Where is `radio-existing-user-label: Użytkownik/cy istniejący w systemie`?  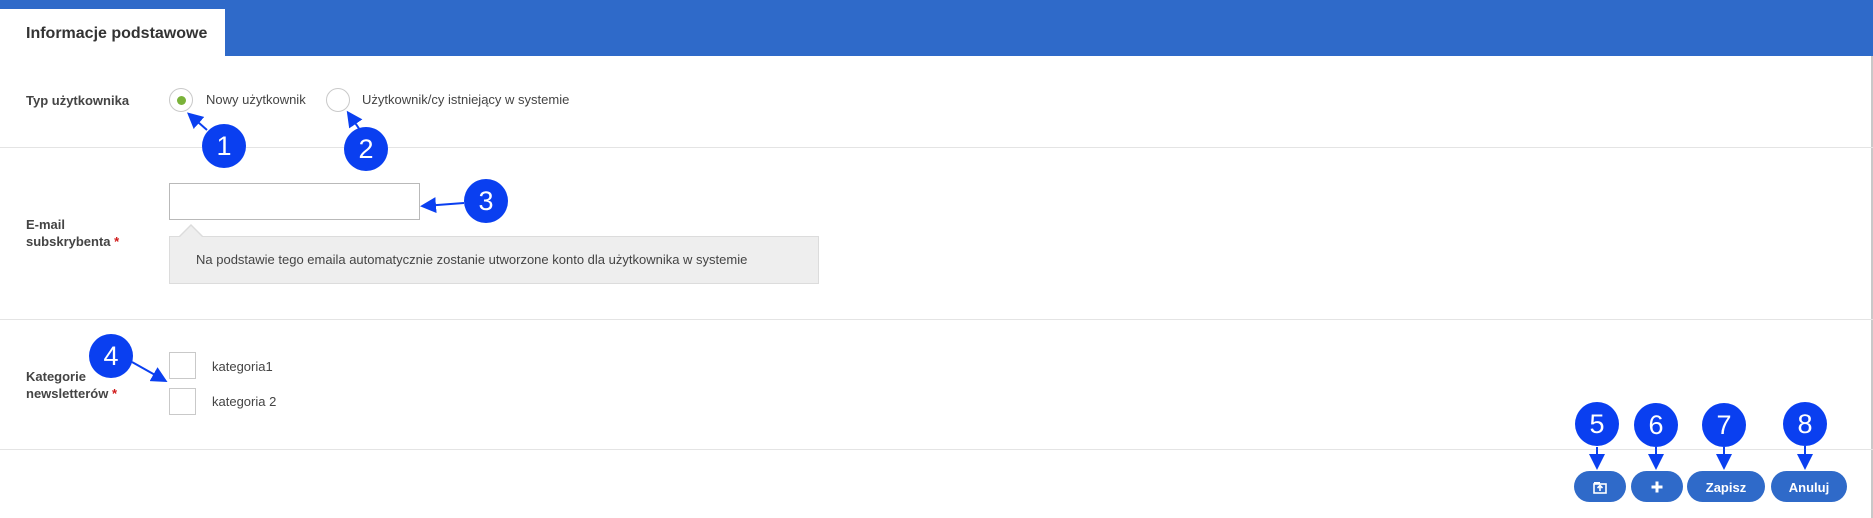
radio-existing-user-label: Użytkownik/cy istniejący w systemie is located at coordinates (465, 99).